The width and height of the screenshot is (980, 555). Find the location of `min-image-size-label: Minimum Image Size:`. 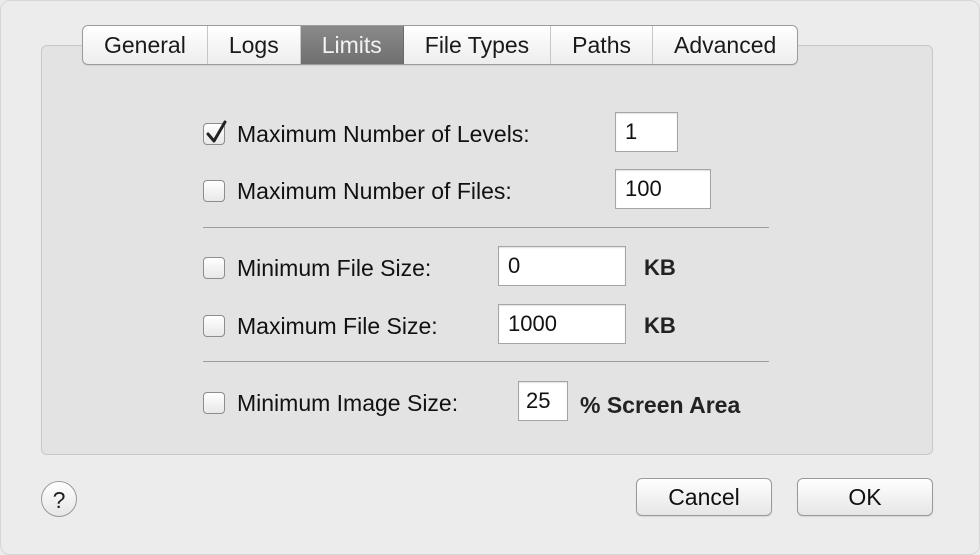

min-image-size-label: Minimum Image Size: is located at coordinates (348, 402).